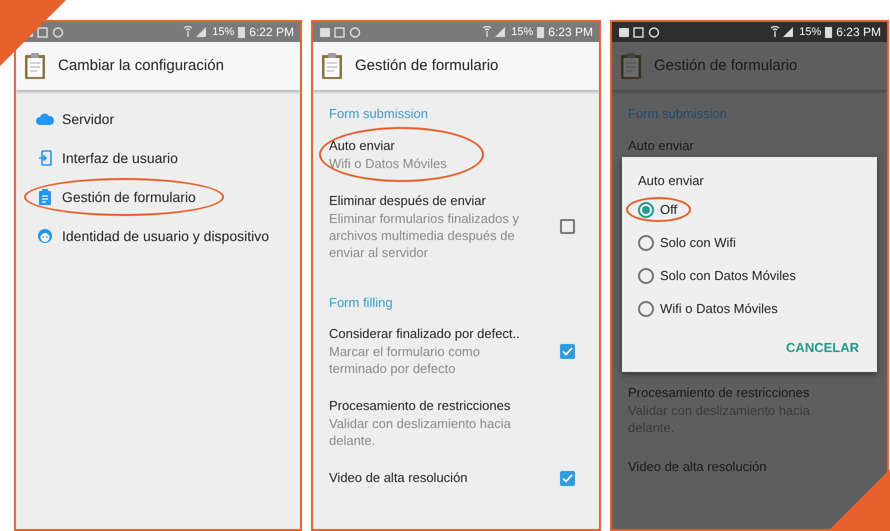  I want to click on screen-title: Cambiar la configuración, so click(141, 66).